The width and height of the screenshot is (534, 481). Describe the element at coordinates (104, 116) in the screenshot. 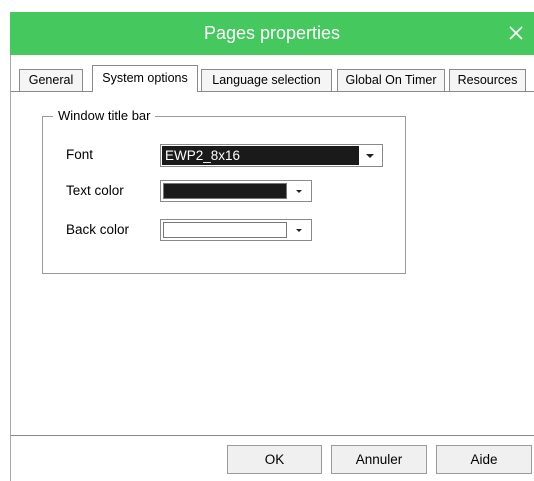

I see `group-title: Window title bar` at that location.